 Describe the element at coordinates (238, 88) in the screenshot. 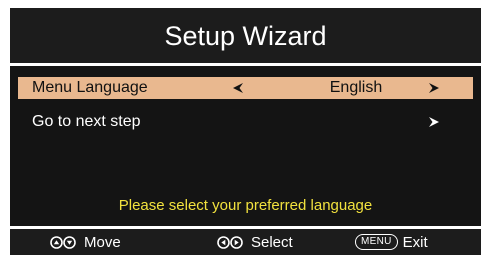

I see `left-arrow-icon` at that location.